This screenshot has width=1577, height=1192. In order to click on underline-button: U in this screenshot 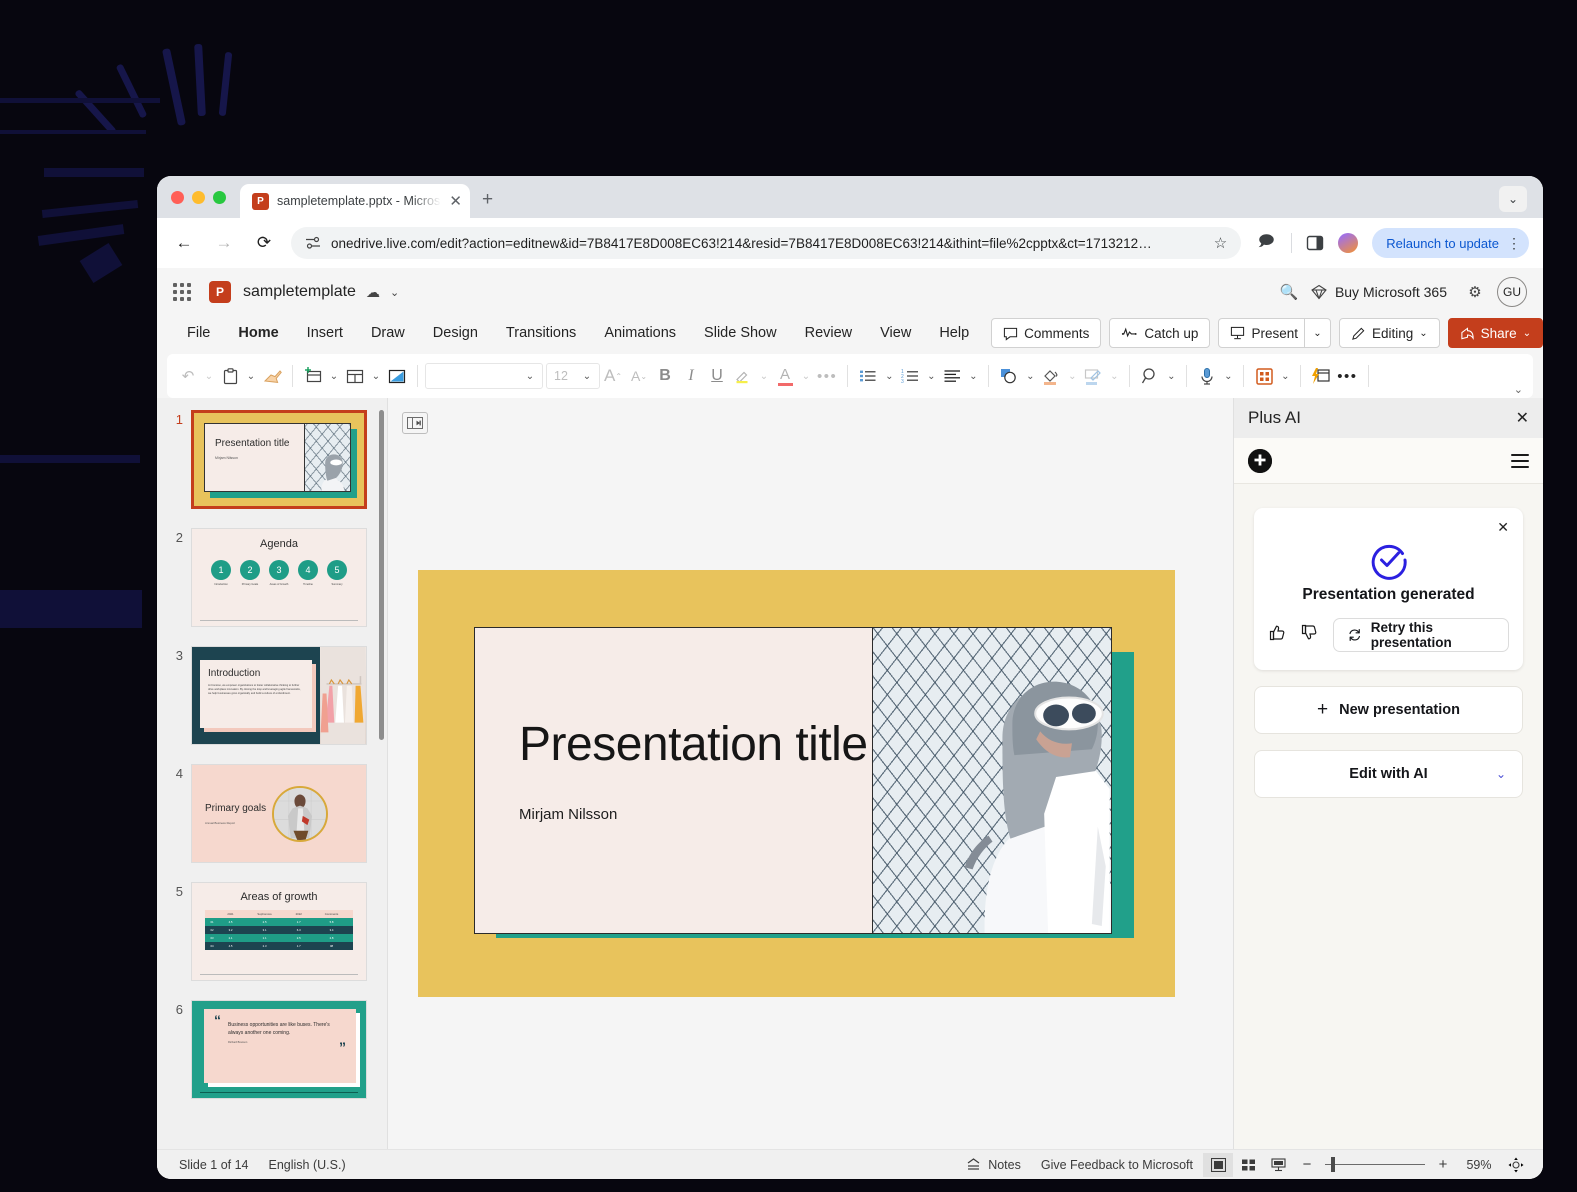, I will do `click(717, 376)`.